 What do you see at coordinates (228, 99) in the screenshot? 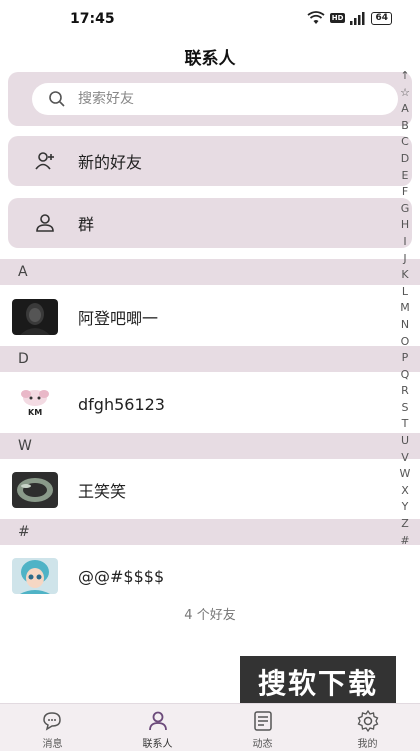
I see `search-input` at bounding box center [228, 99].